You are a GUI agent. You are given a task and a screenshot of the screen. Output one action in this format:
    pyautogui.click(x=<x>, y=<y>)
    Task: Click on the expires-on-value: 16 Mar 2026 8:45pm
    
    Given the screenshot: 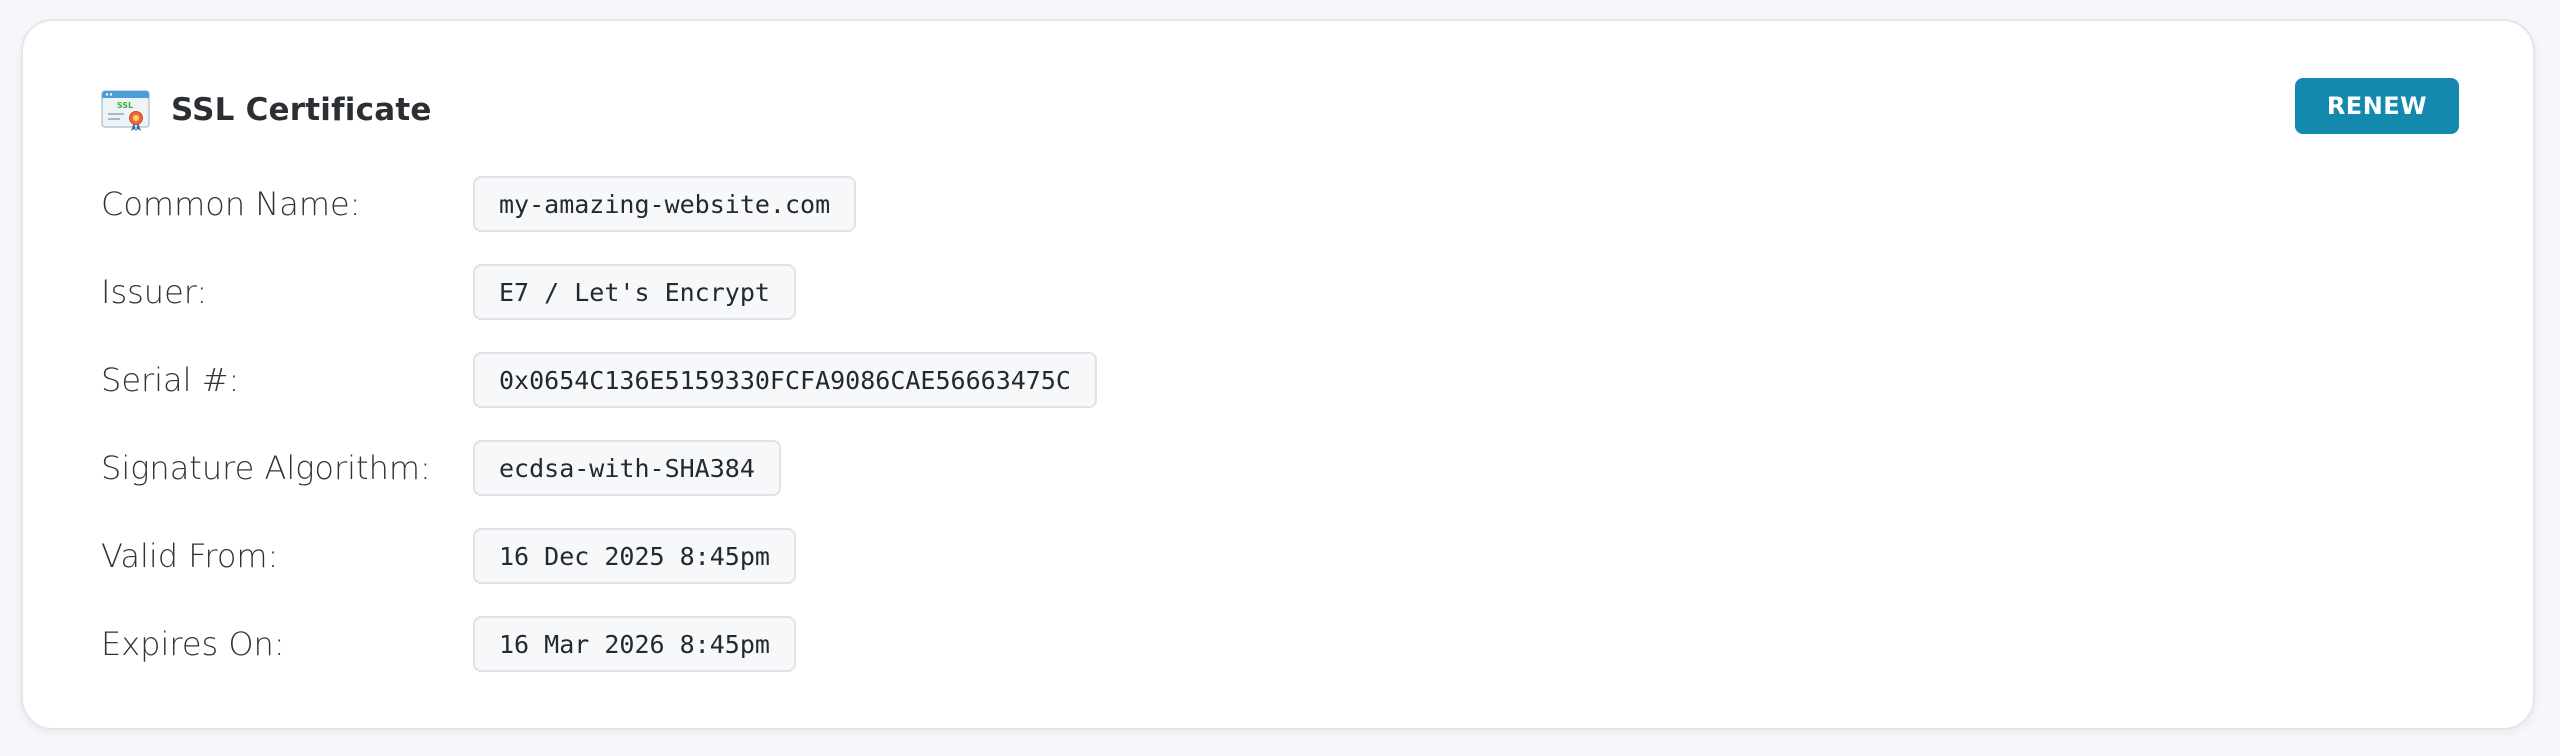 What is the action you would take?
    pyautogui.click(x=634, y=644)
    